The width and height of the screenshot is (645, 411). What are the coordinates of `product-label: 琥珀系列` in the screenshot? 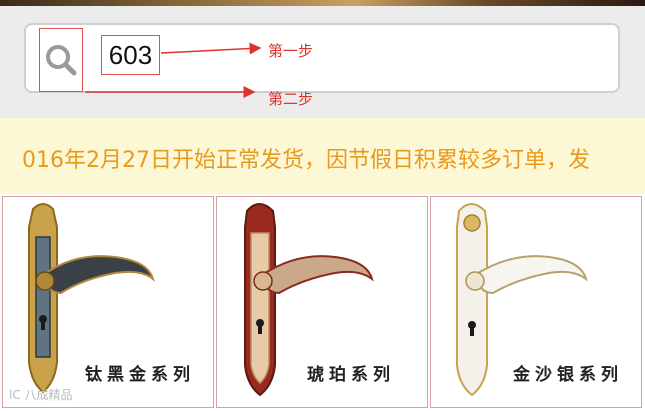 It's located at (351, 375).